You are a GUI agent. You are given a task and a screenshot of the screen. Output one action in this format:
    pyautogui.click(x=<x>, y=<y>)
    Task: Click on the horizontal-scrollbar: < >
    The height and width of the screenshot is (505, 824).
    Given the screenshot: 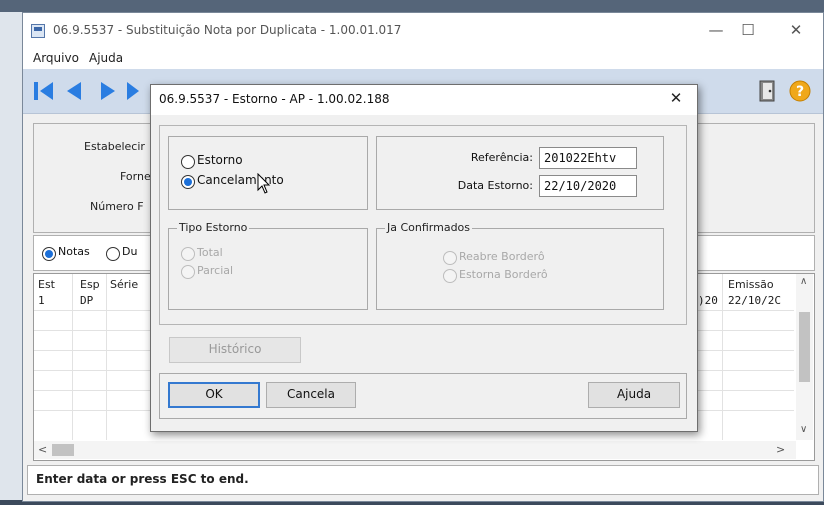 What is the action you would take?
    pyautogui.click(x=415, y=450)
    